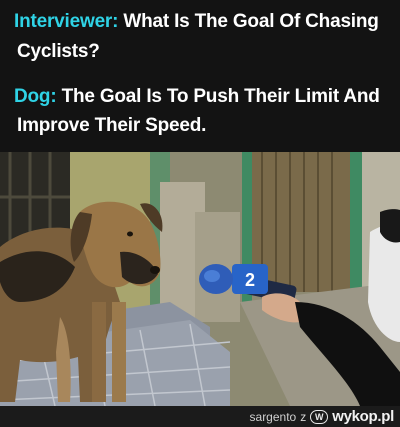 The height and width of the screenshot is (427, 400). Describe the element at coordinates (112, 125) in the screenshot. I see `answer-text-2: Improve Their Speed.` at that location.